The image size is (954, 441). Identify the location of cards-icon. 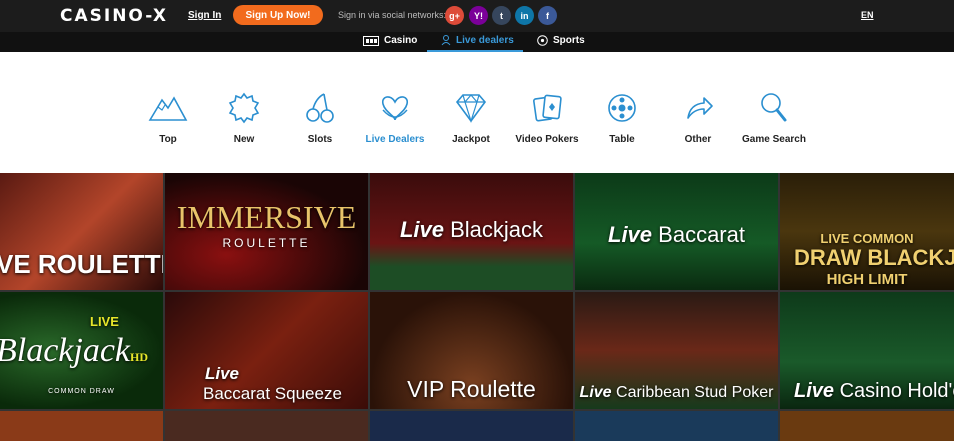
(547, 108).